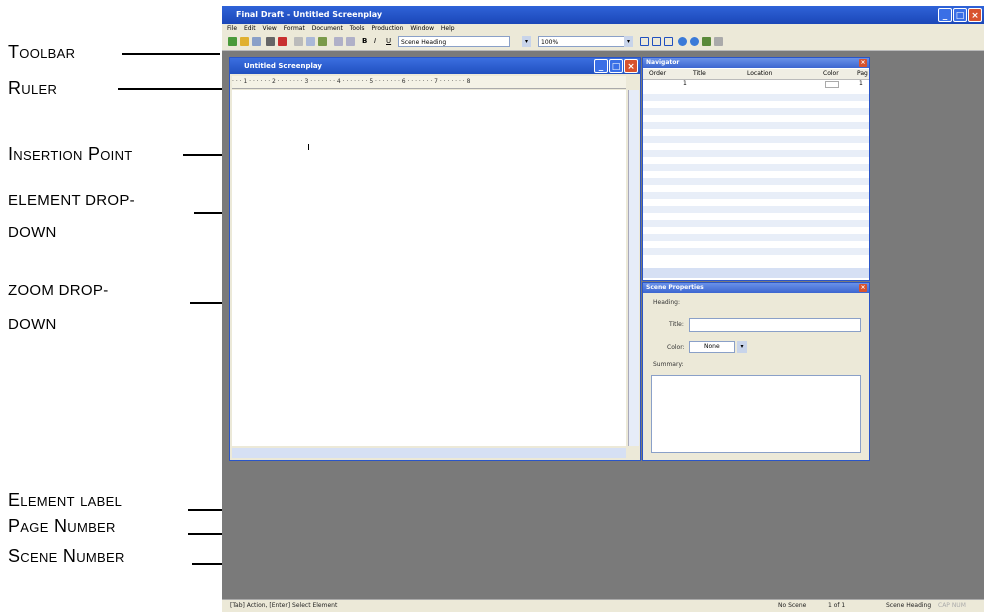 The image size is (984, 612). Describe the element at coordinates (712, 347) in the screenshot. I see `color-select: None` at that location.